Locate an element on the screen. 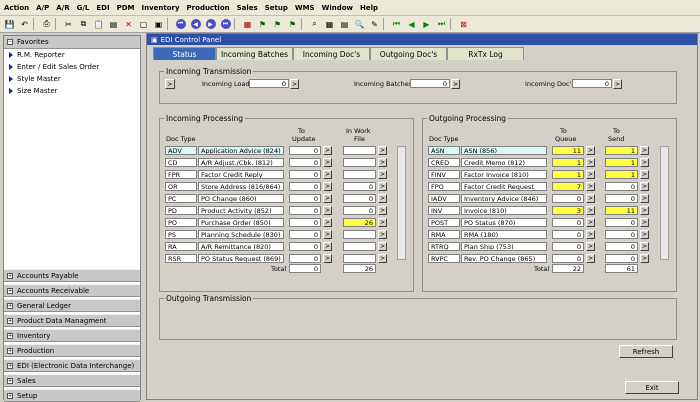 Image resolution: width=700 pixels, height=402 pixels. incoming-batches-button: > is located at coordinates (455, 84).